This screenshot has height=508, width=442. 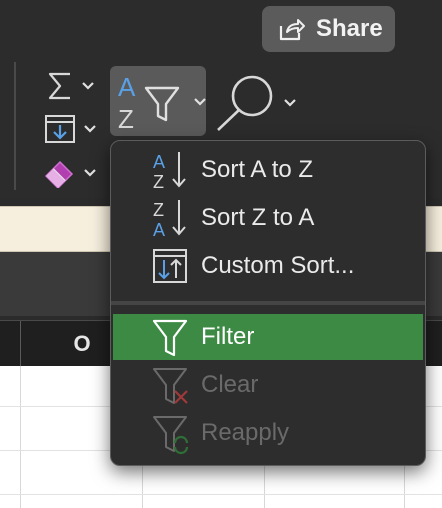 What do you see at coordinates (59, 174) in the screenshot?
I see `eraser-icon` at bounding box center [59, 174].